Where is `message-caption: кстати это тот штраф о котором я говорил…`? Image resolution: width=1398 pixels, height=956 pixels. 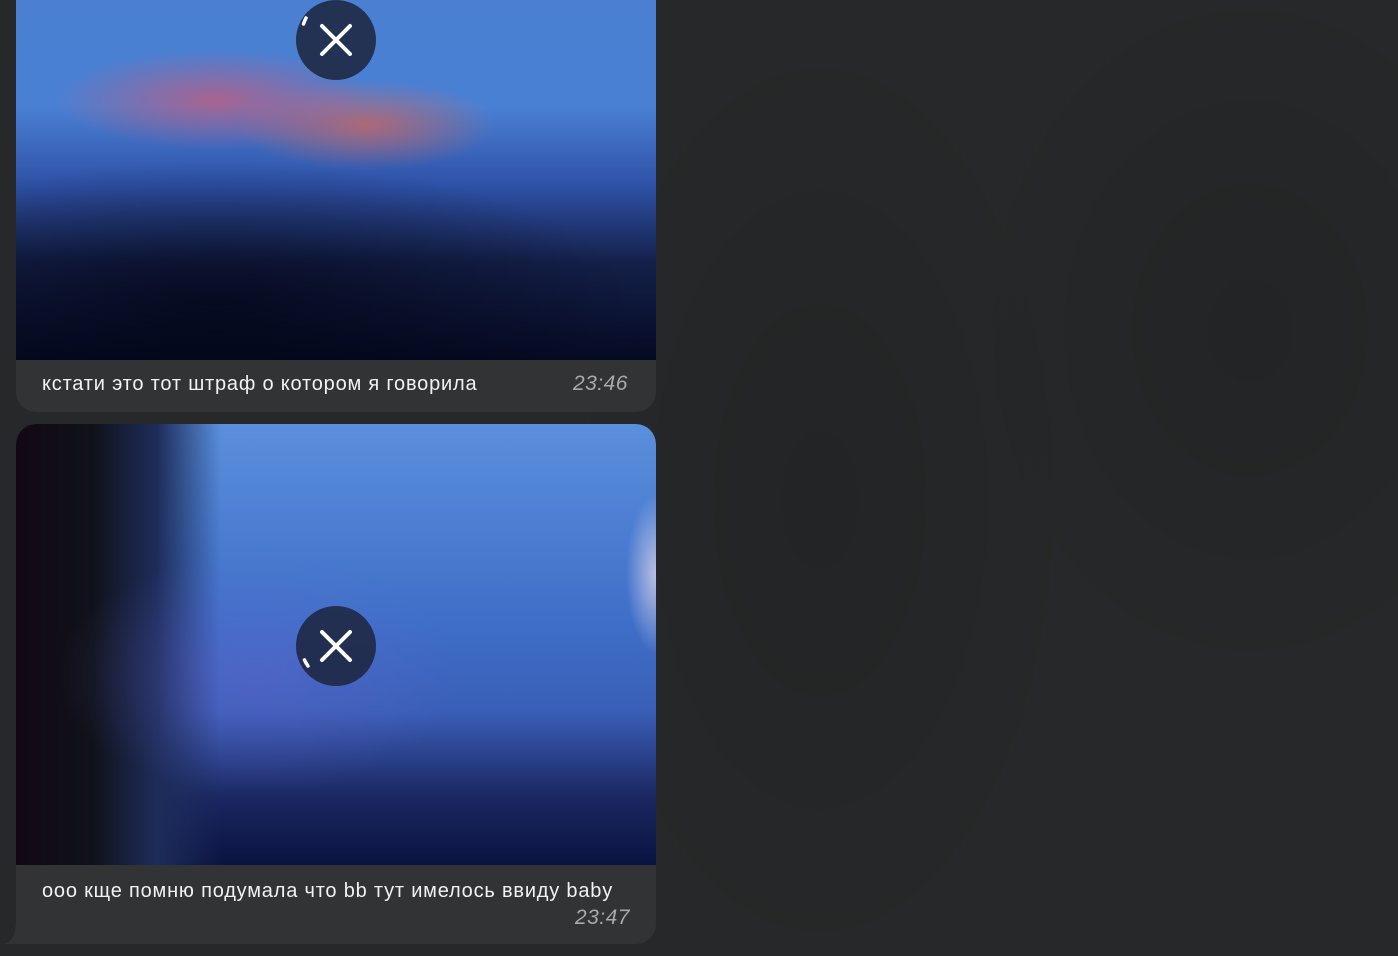 message-caption: кстати это тот штраф о котором я говорил… is located at coordinates (260, 384).